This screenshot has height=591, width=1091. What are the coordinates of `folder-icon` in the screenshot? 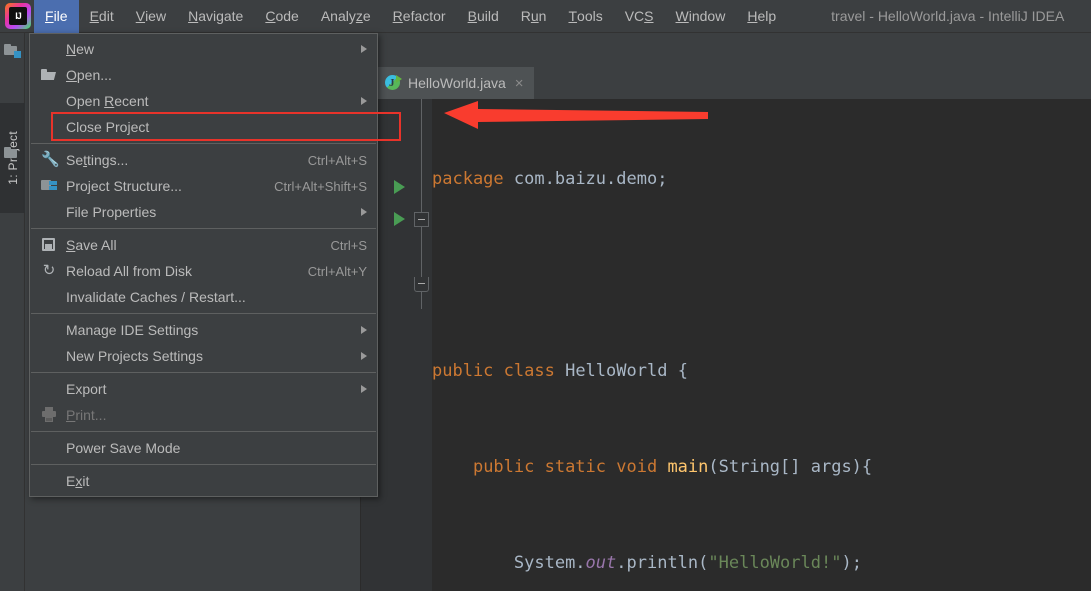 It's located at (49, 75).